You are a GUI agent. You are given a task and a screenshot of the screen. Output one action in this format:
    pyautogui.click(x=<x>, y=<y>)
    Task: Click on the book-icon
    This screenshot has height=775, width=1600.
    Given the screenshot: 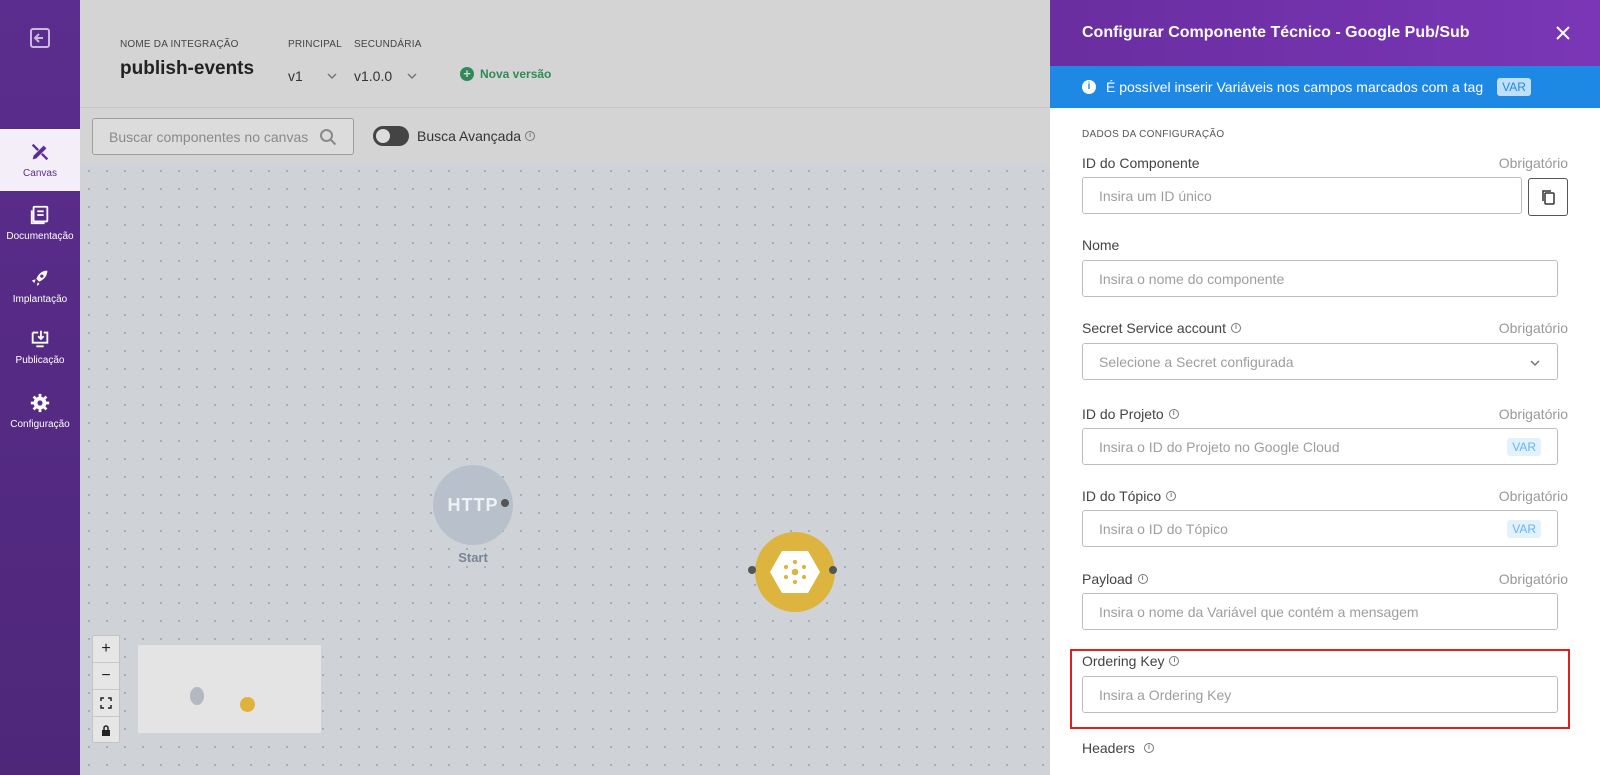 What is the action you would take?
    pyautogui.click(x=39, y=215)
    